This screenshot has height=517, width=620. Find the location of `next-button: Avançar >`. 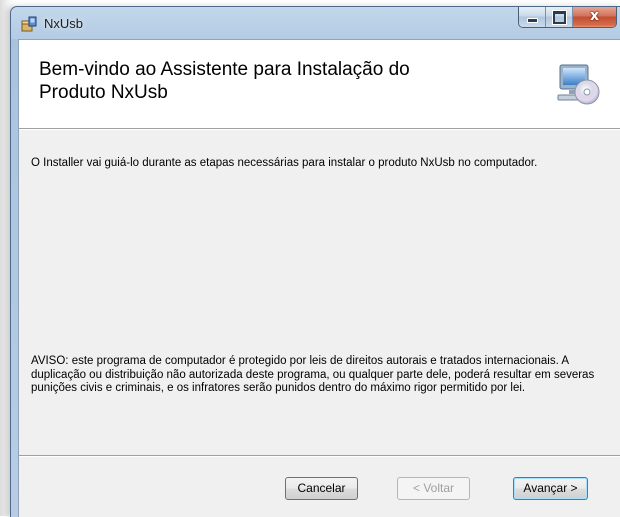

next-button: Avançar > is located at coordinates (550, 488).